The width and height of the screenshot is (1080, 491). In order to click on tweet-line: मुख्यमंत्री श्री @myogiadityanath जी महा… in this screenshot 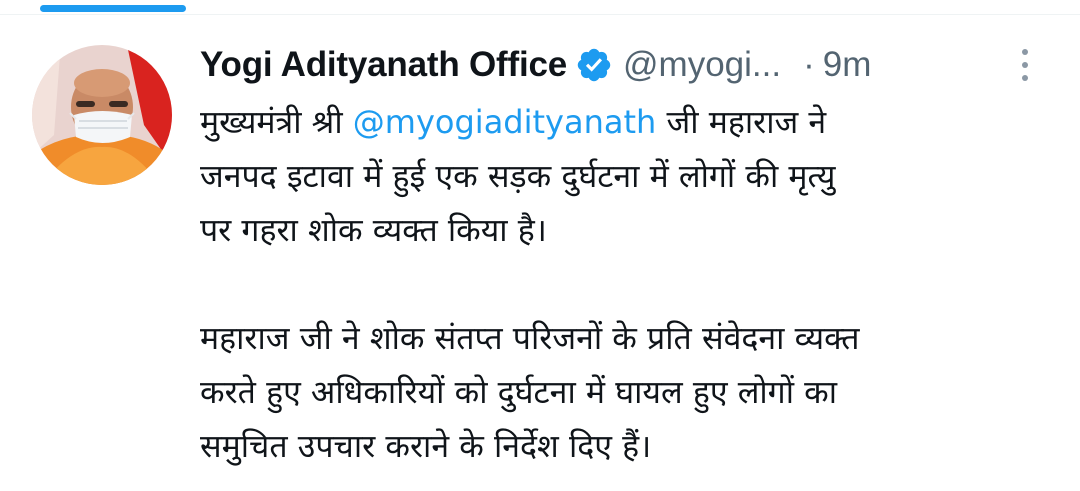, I will do `click(630, 122)`.